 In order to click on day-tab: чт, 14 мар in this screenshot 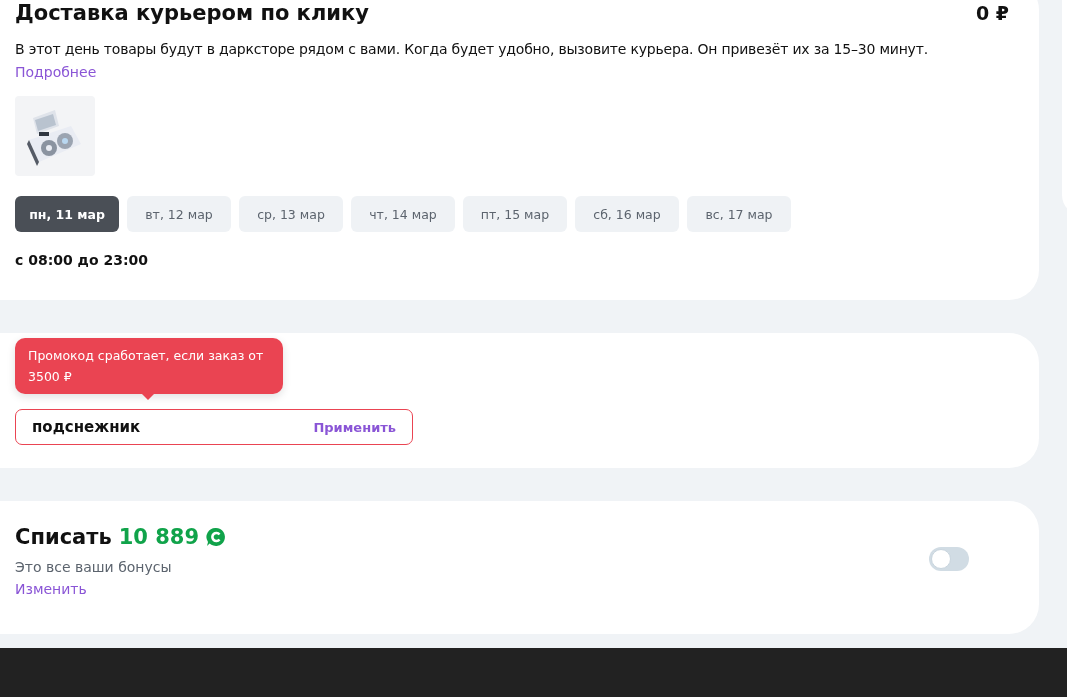, I will do `click(403, 214)`.